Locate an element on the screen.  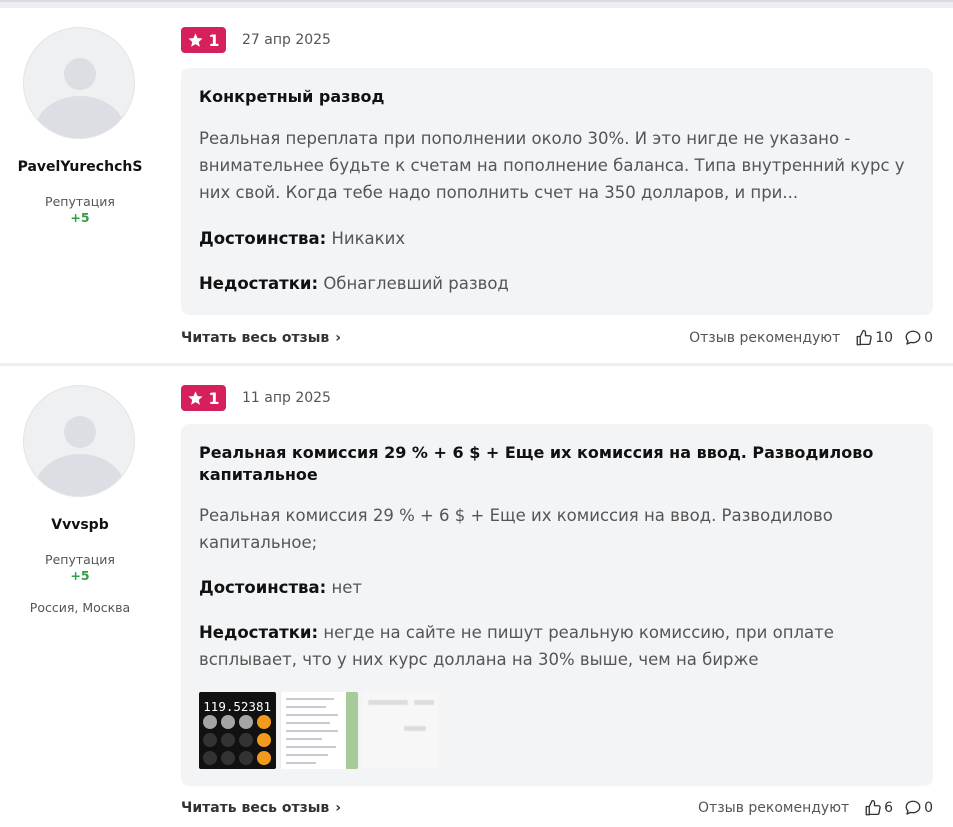
review-footer: Отзыв рекомендуют 6 0 is located at coordinates (815, 808).